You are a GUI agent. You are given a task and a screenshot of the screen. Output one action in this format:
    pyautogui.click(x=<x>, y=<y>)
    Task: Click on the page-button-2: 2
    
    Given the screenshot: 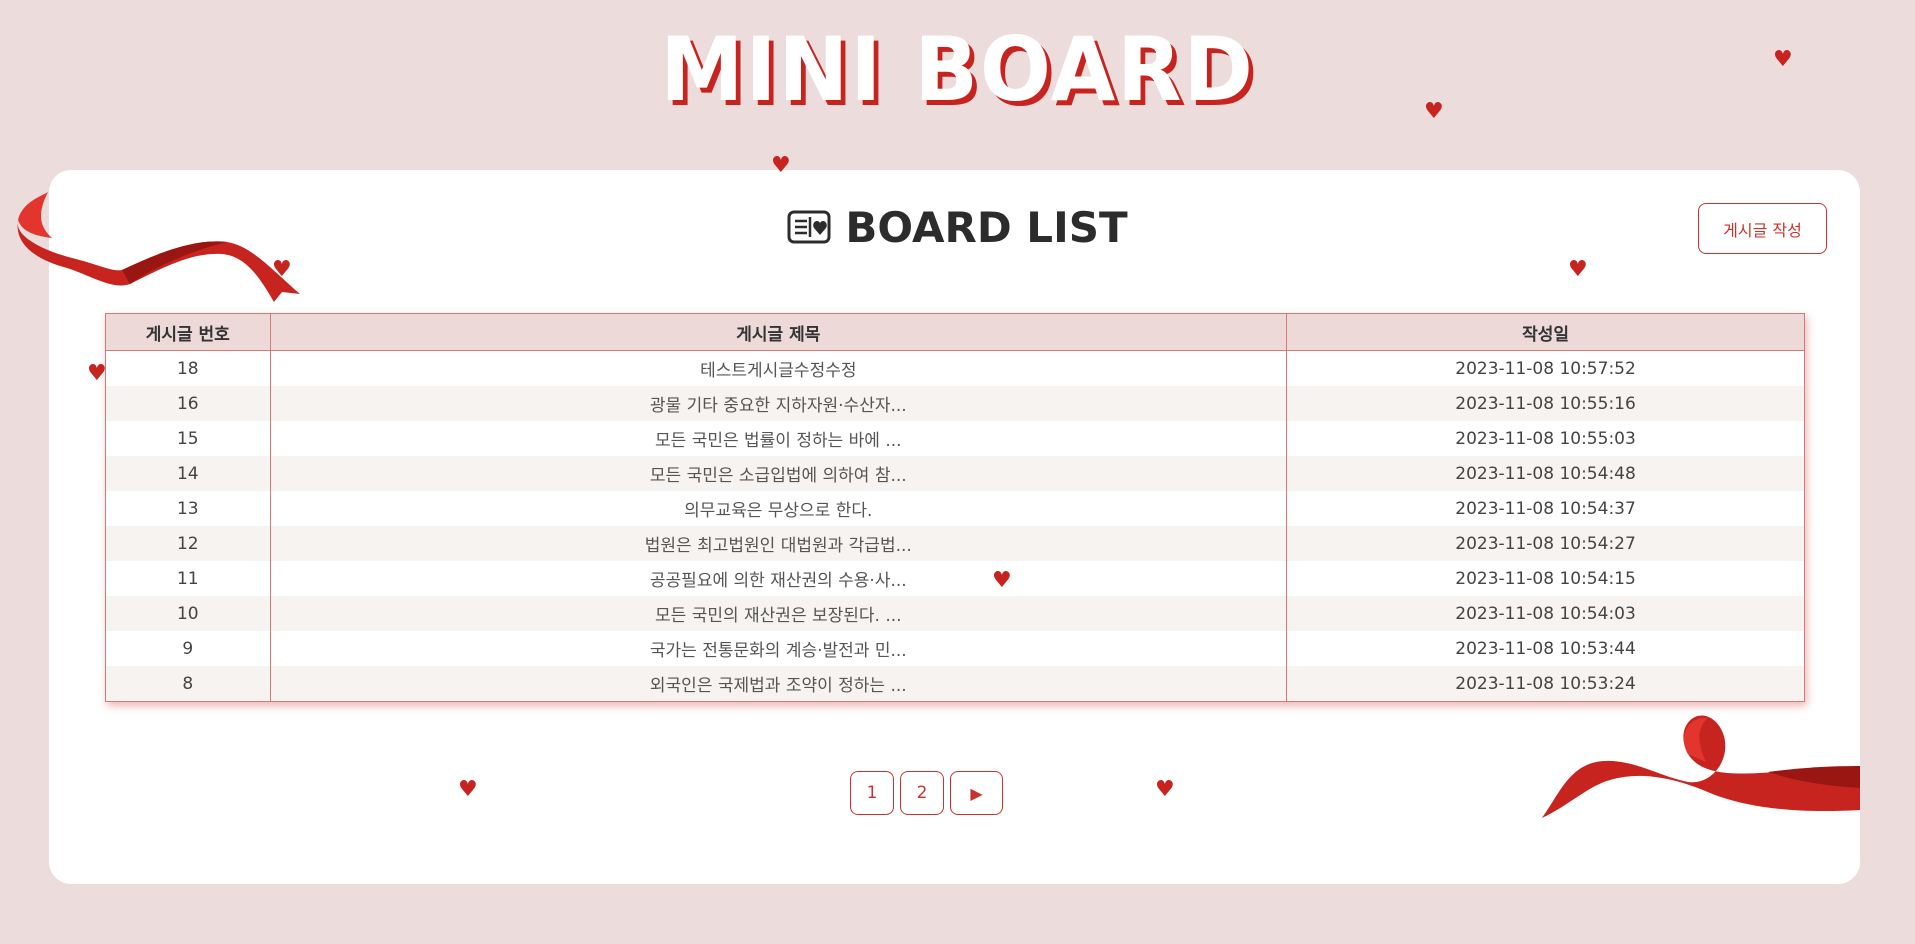 What is the action you would take?
    pyautogui.click(x=922, y=793)
    